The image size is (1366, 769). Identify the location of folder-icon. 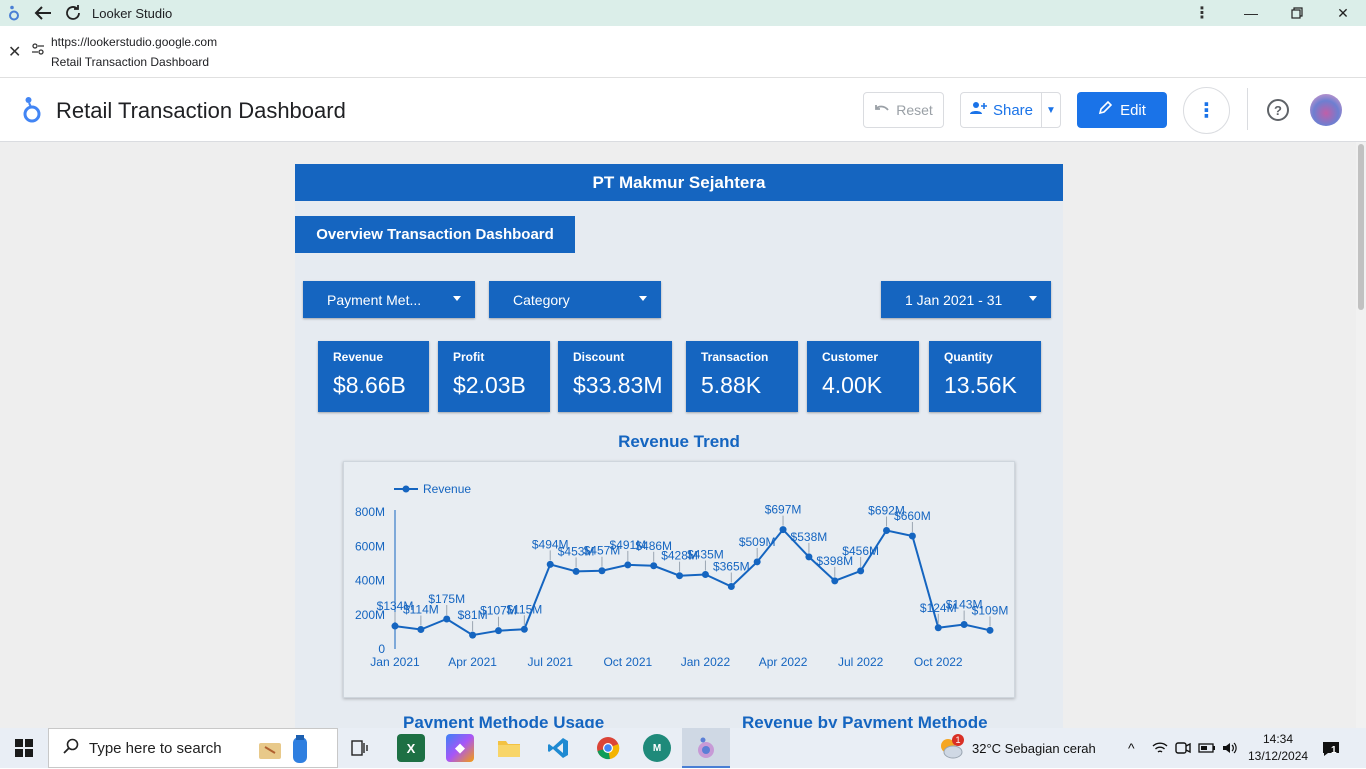
(509, 748).